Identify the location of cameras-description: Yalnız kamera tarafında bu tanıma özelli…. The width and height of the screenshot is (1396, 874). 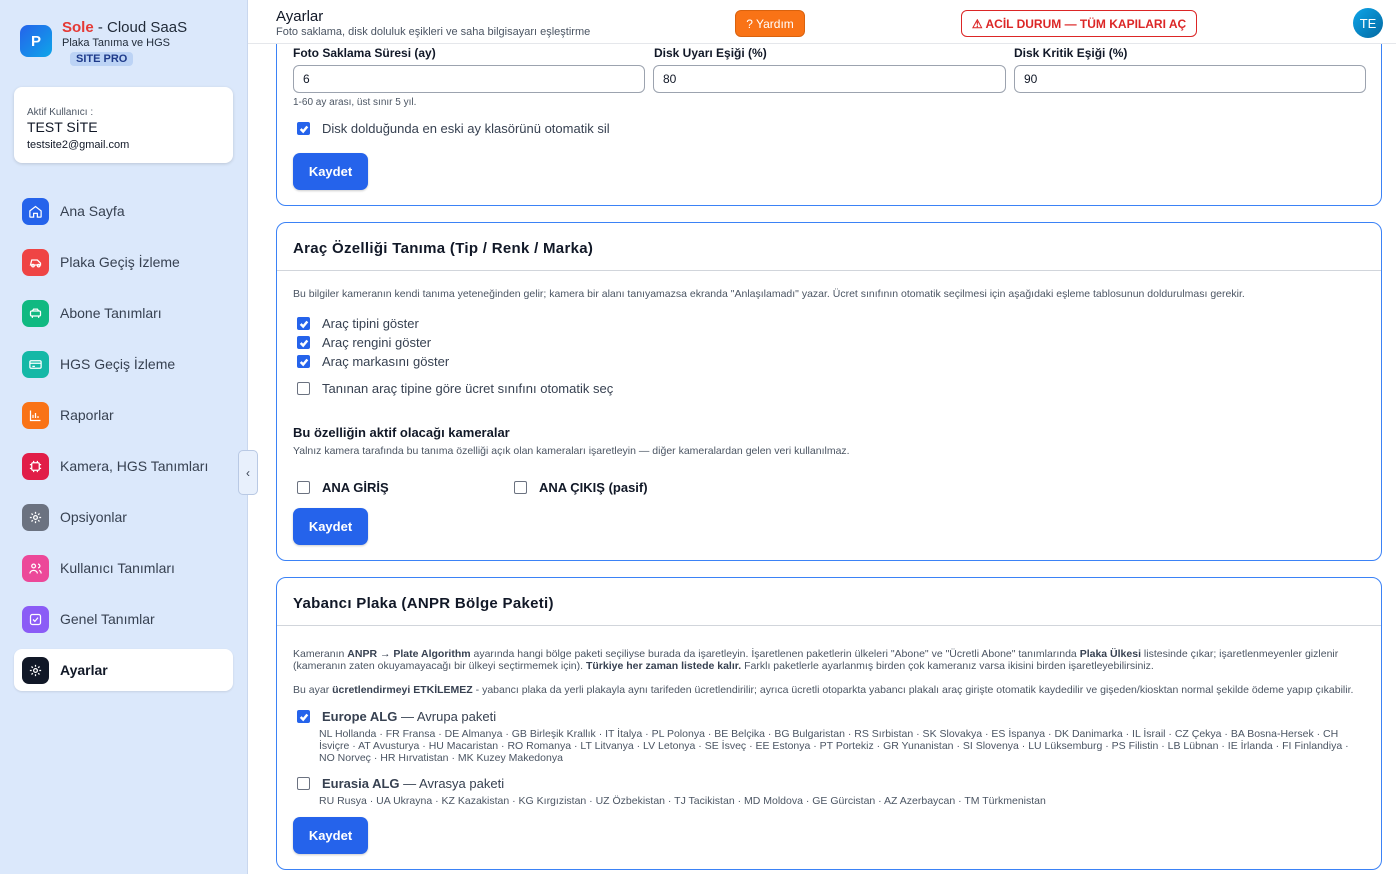
(571, 451).